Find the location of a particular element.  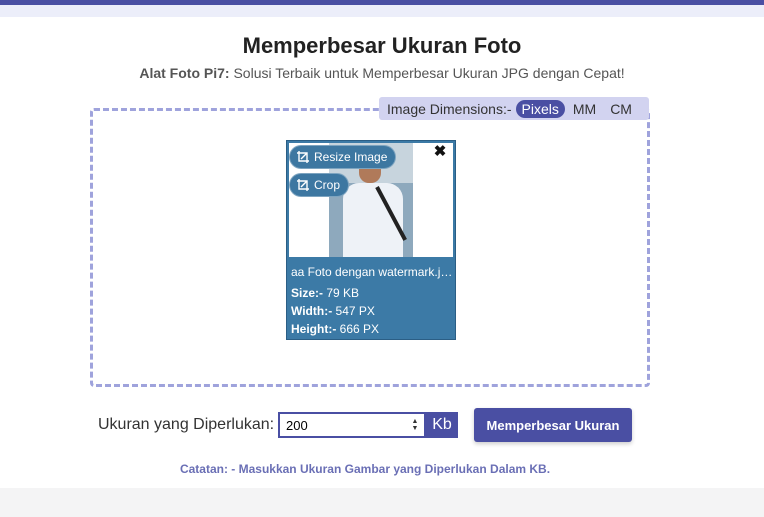

image-height: Height:- 666 PX is located at coordinates (335, 329).